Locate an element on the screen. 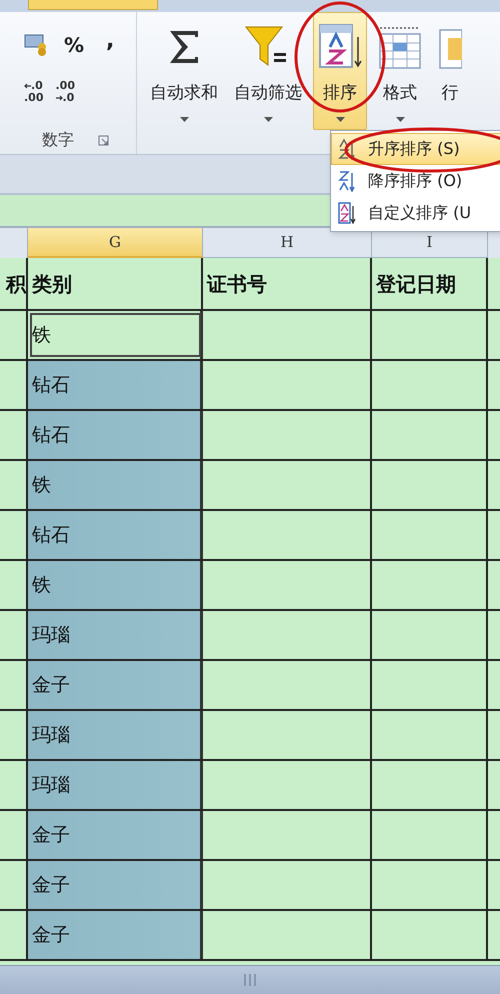 The width and height of the screenshot is (500, 994). horizontal-scrollbar is located at coordinates (250, 979).